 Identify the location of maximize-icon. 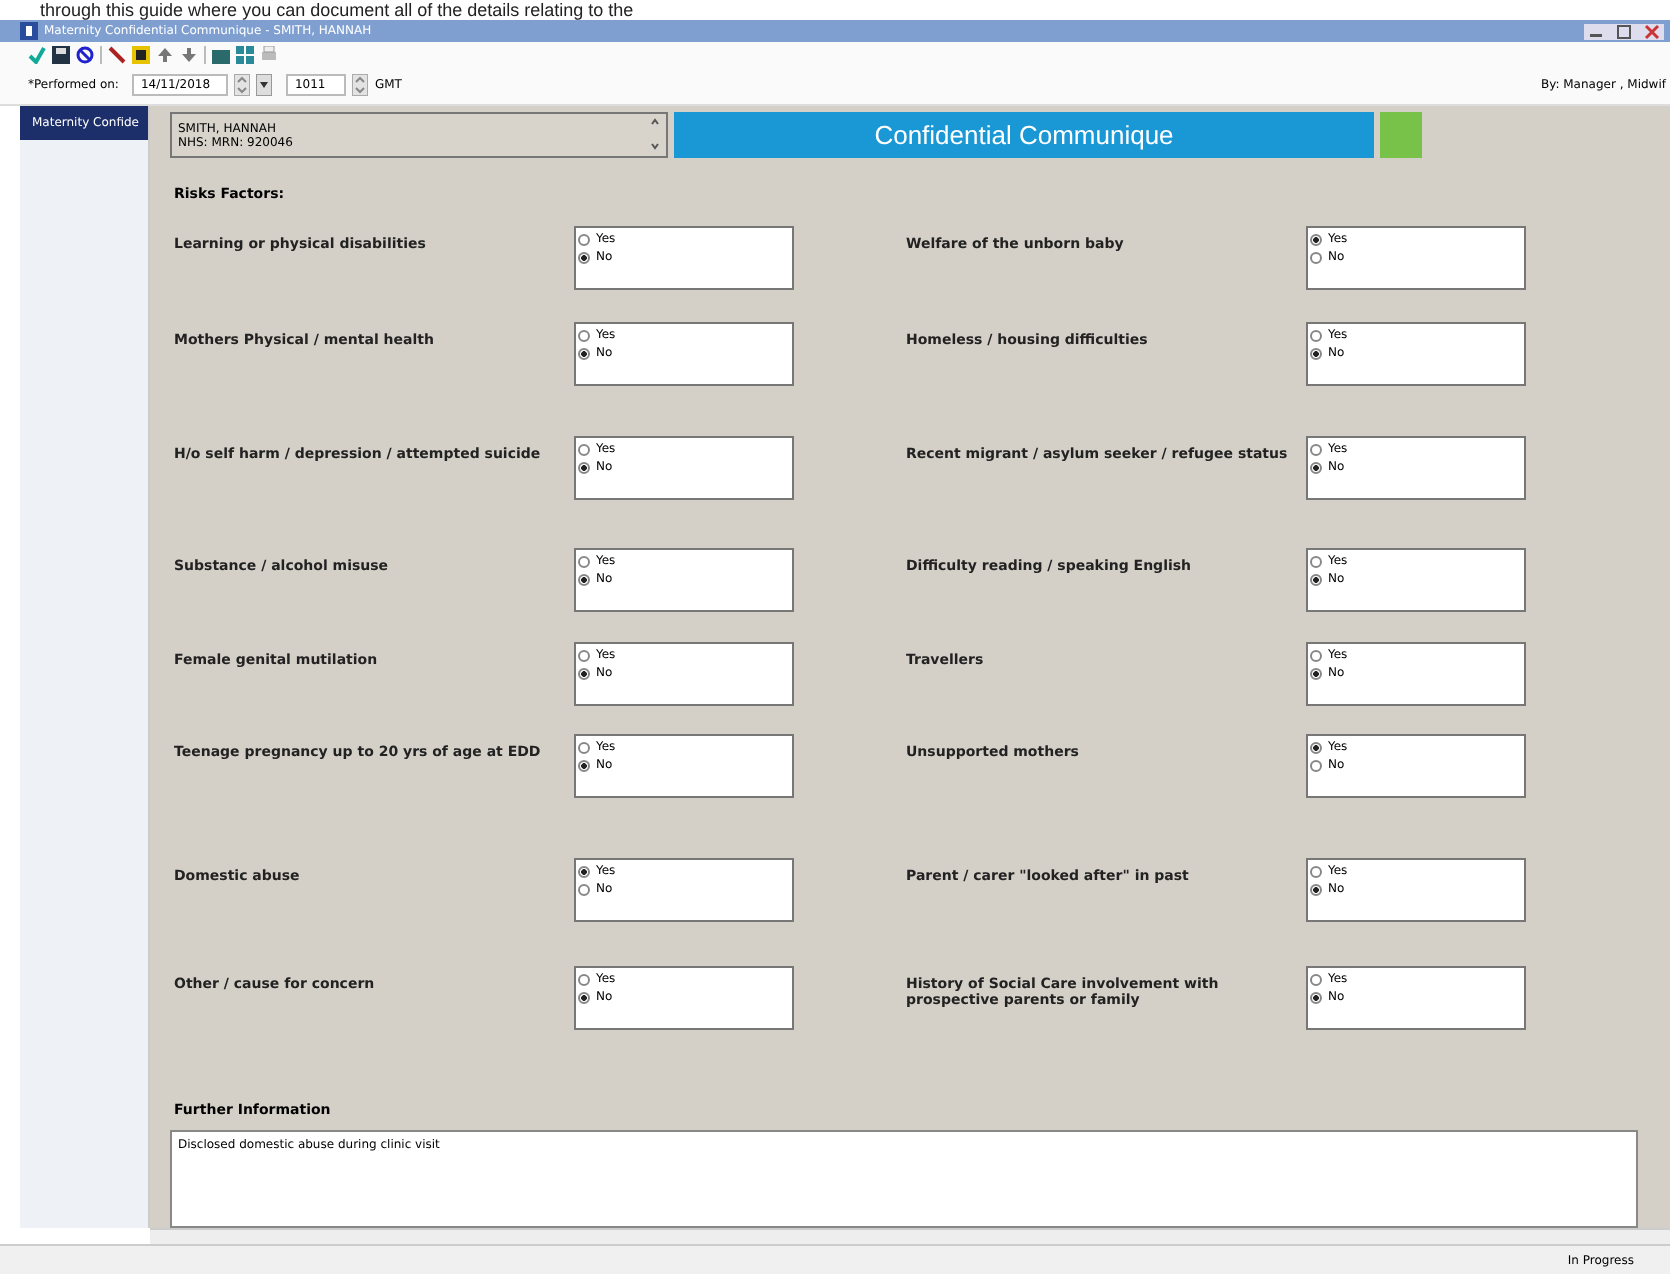
(1624, 31).